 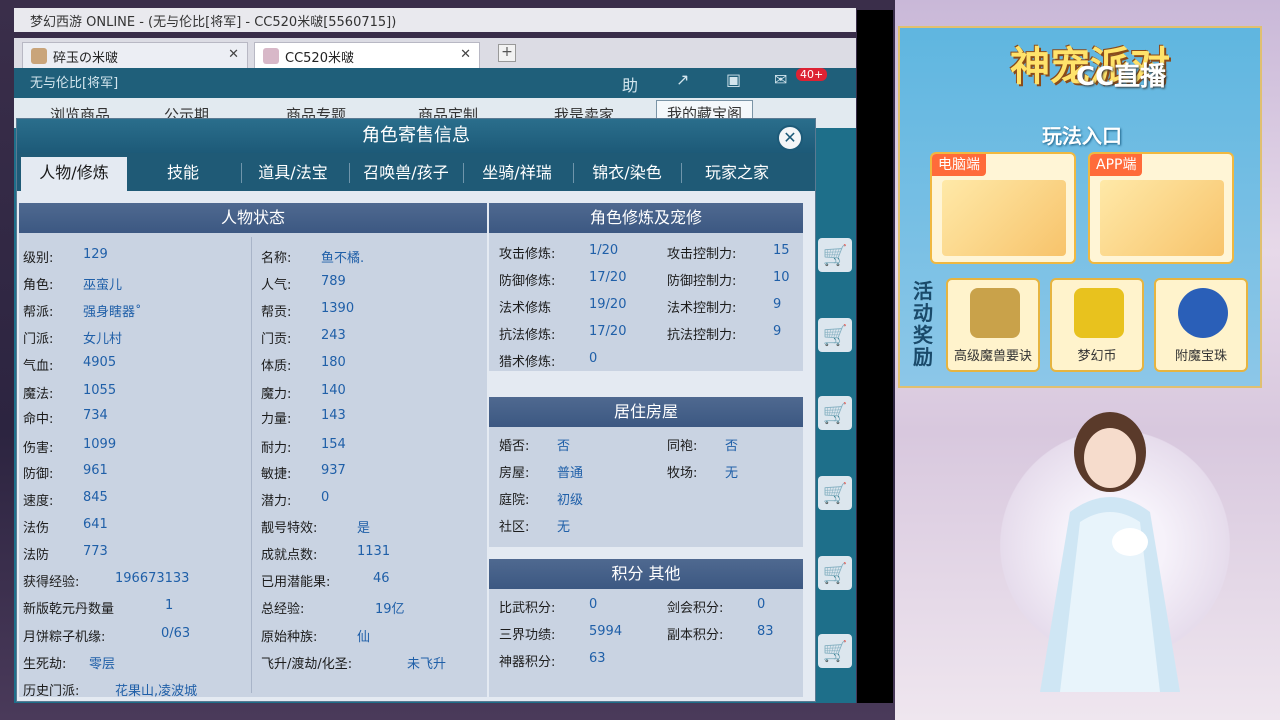 I want to click on stat-value: 10, so click(x=781, y=277).